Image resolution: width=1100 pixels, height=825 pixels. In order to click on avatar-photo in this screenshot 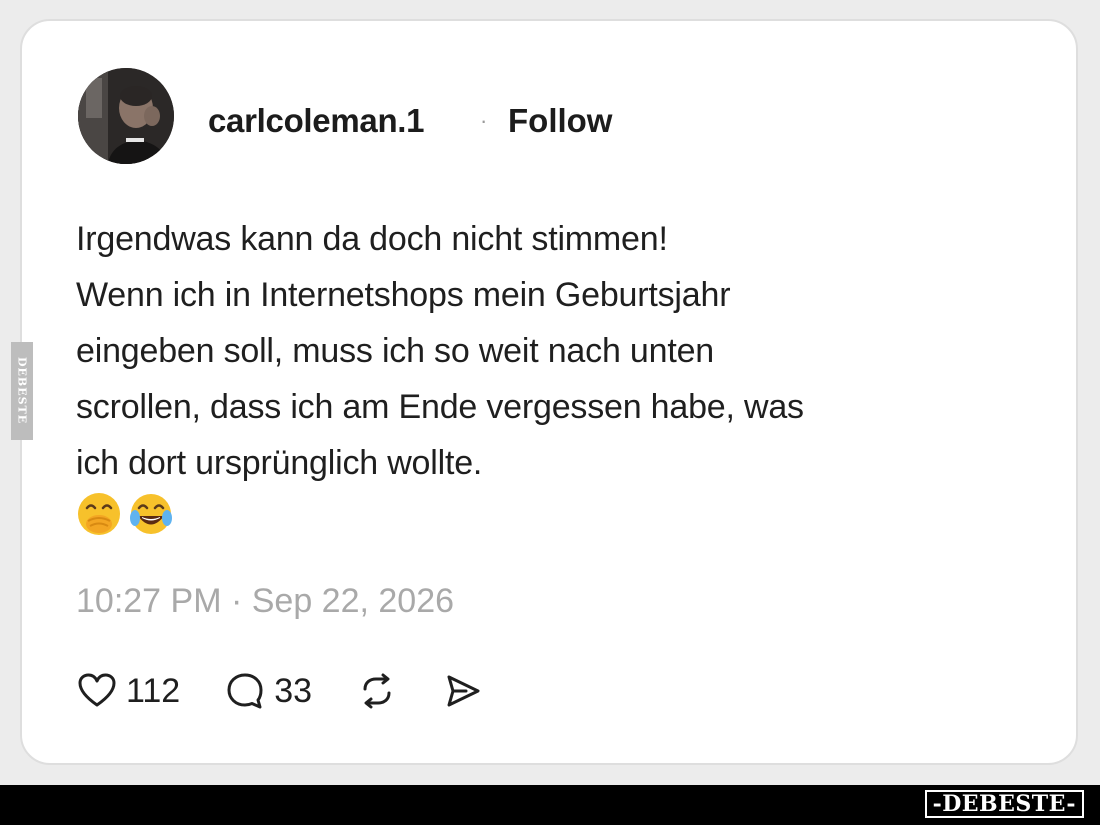, I will do `click(126, 116)`.